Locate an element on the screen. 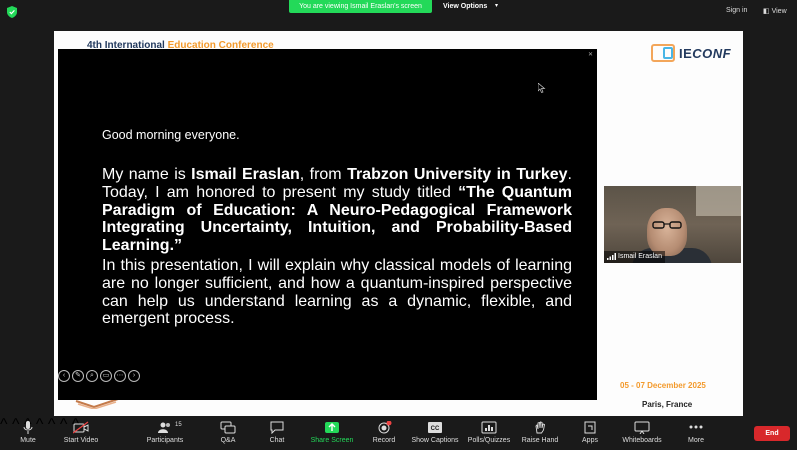  logo-mark-inner is located at coordinates (668, 53).